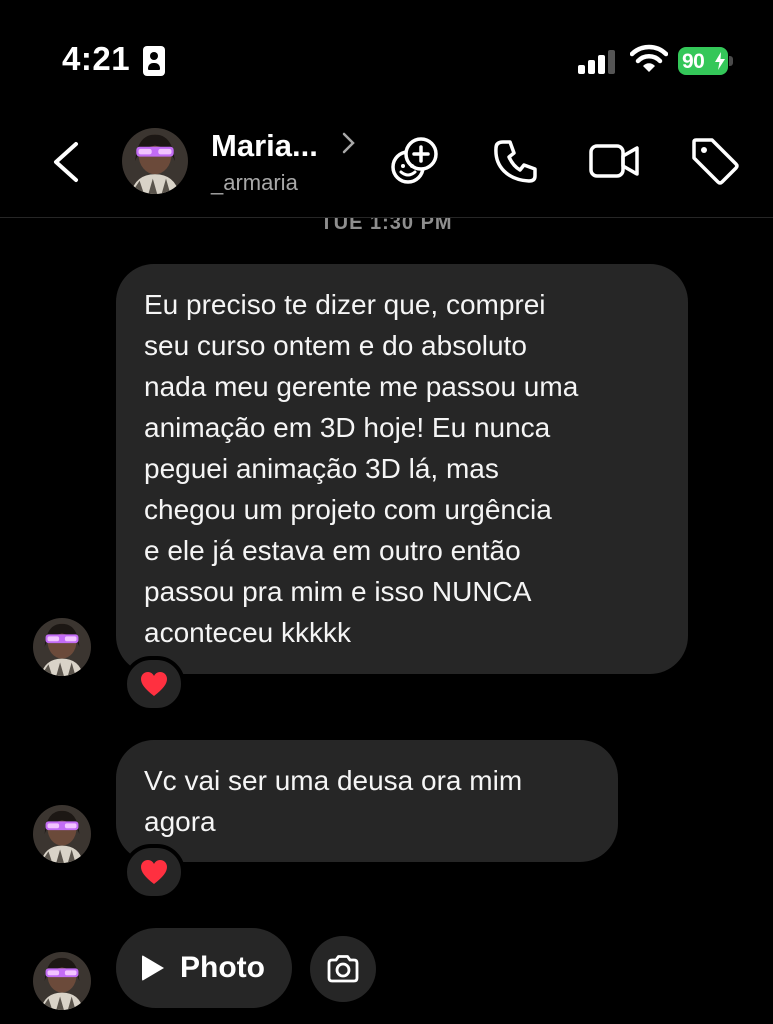 The image size is (773, 1024). What do you see at coordinates (155, 161) in the screenshot?
I see `header-avatar` at bounding box center [155, 161].